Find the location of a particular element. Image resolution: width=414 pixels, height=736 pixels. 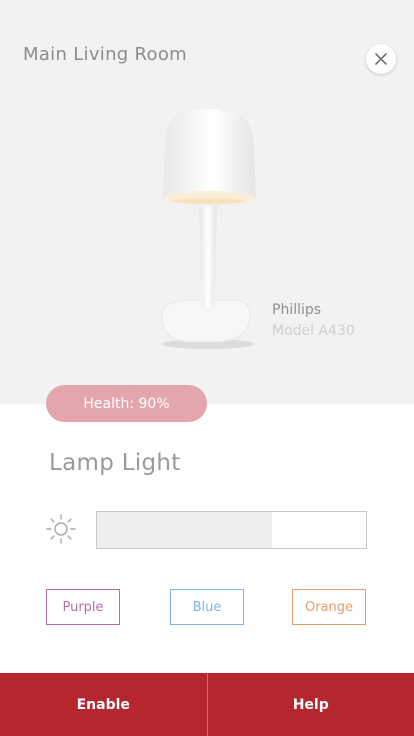

model-name: Model A430 is located at coordinates (313, 331).